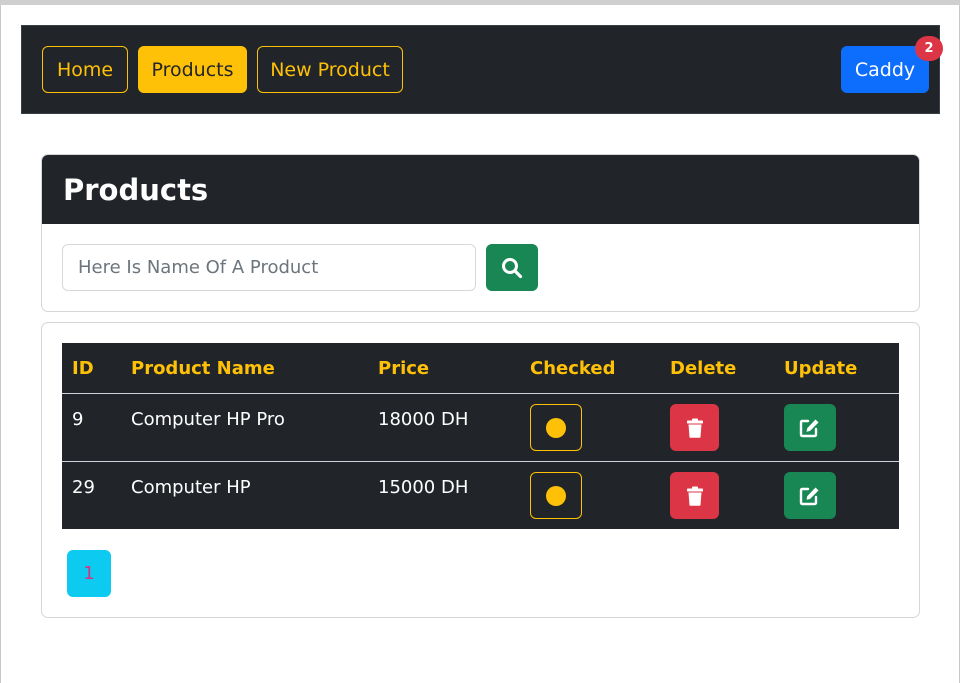 The image size is (960, 683). I want to click on header-checked: Checked, so click(573, 368).